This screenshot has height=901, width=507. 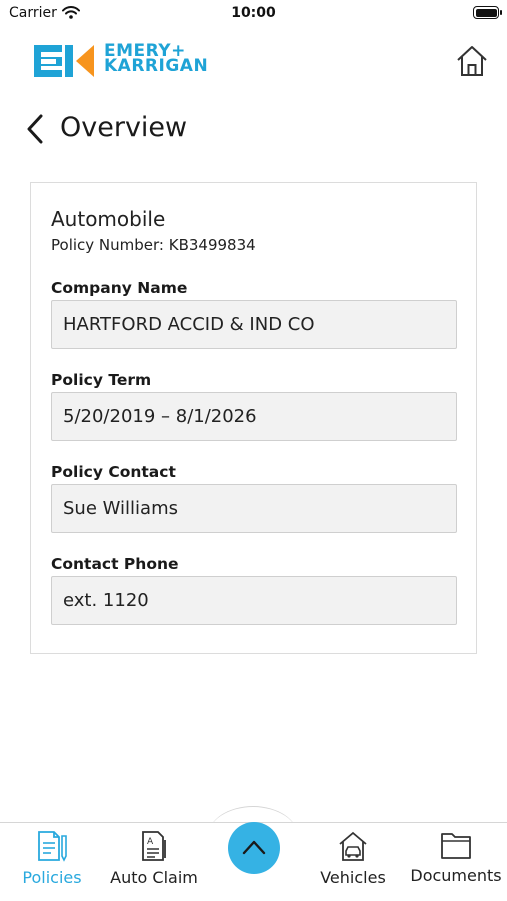 What do you see at coordinates (456, 846) in the screenshot?
I see `documents-icon` at bounding box center [456, 846].